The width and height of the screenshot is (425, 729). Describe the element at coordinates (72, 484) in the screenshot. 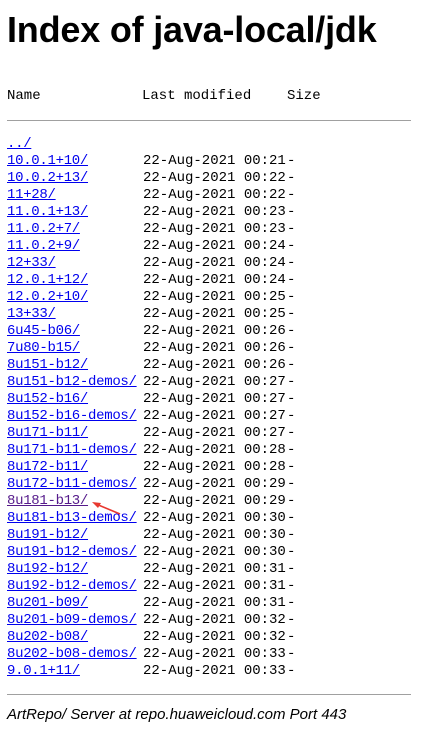

I see `directory-link: 8u172-b11-demos/` at that location.